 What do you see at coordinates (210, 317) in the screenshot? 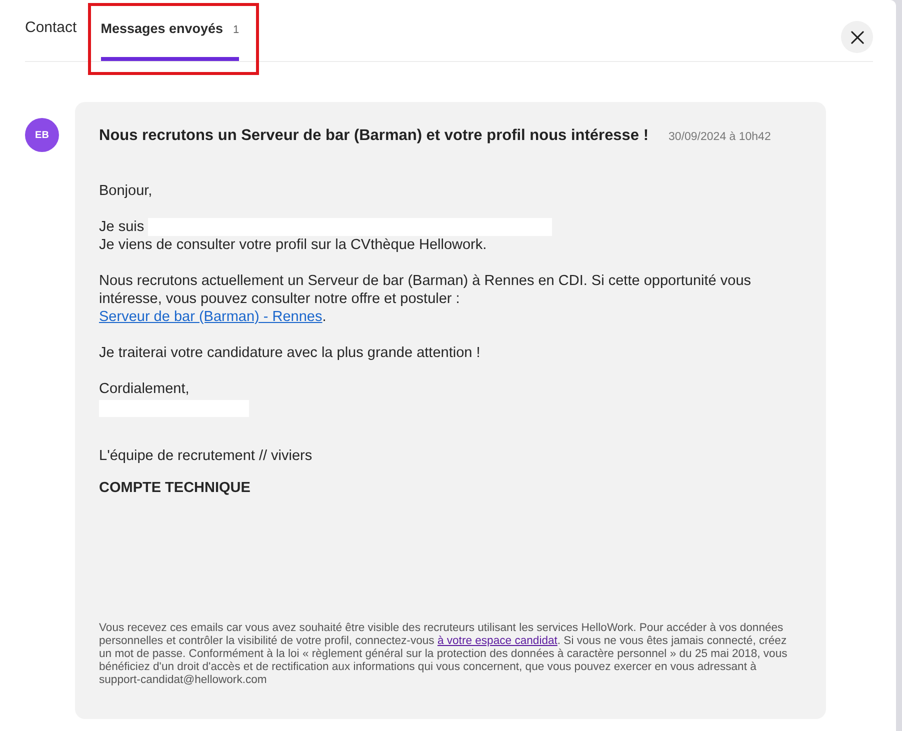
I see `job-offer-link: Serveur de bar (Barman) - Rennes` at bounding box center [210, 317].